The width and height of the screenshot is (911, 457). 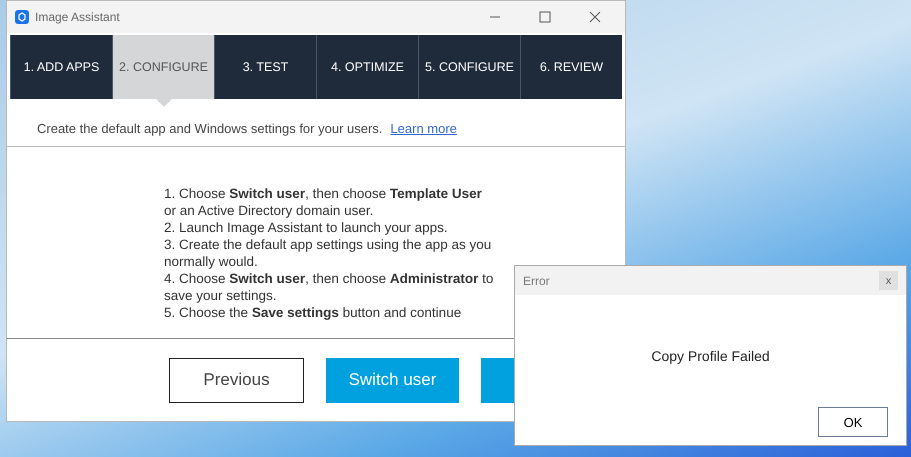 What do you see at coordinates (329, 227) in the screenshot?
I see `instruction-step: 2. Launch Image Assistant to launch your apps.` at bounding box center [329, 227].